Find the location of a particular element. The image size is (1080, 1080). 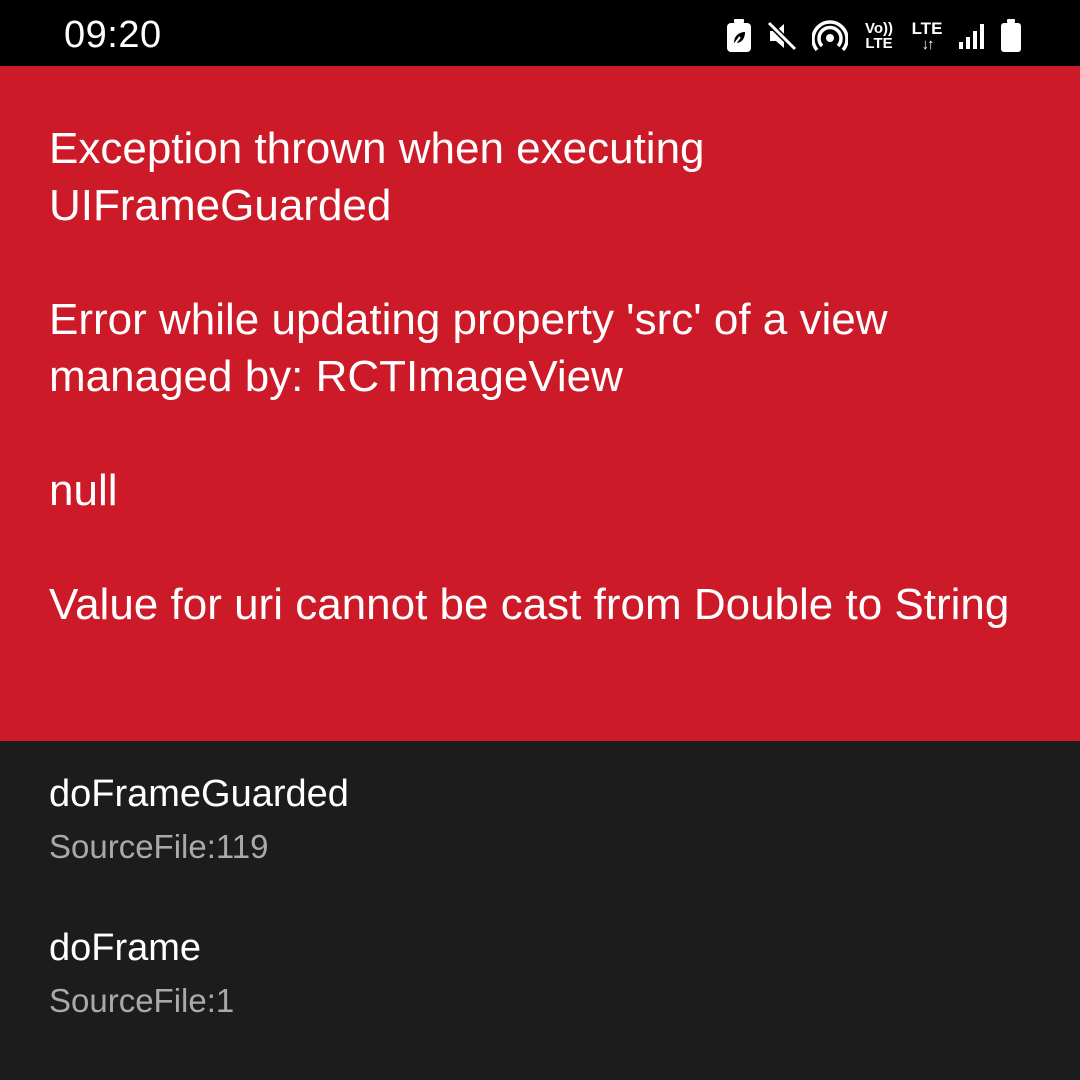

signal-icon is located at coordinates (972, 36).